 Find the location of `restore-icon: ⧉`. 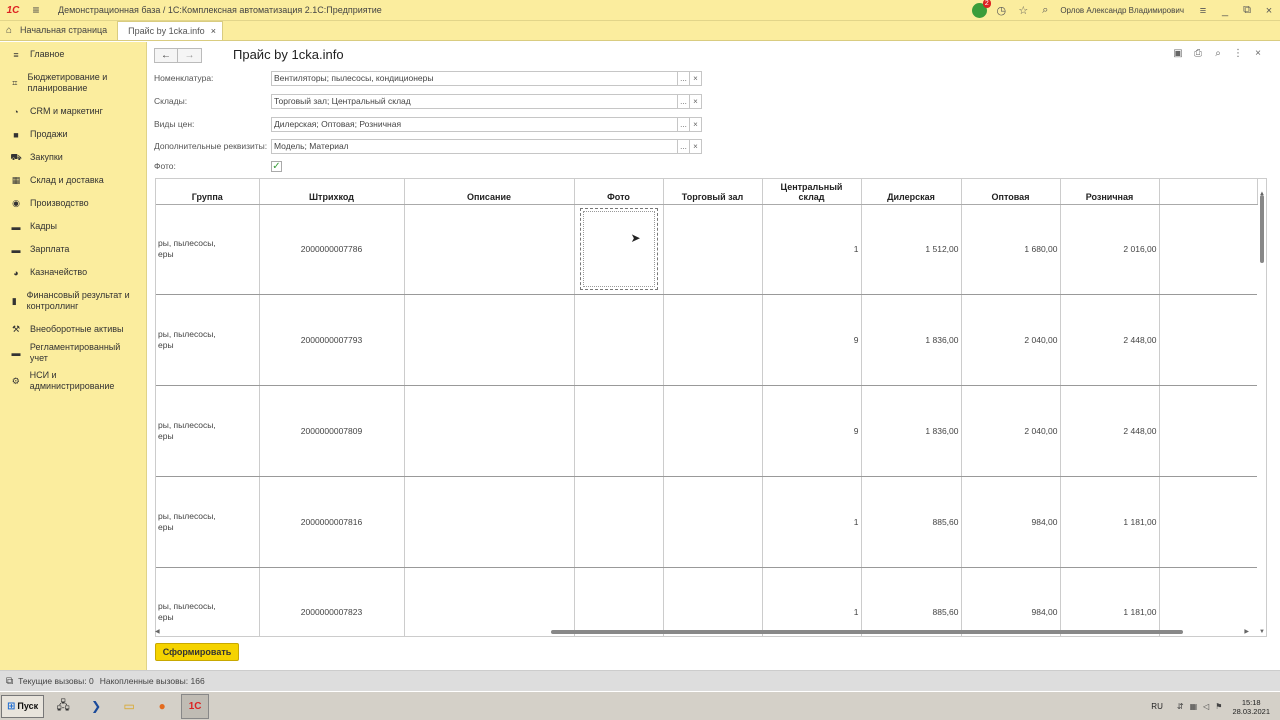

restore-icon: ⧉ is located at coordinates (1247, 10).